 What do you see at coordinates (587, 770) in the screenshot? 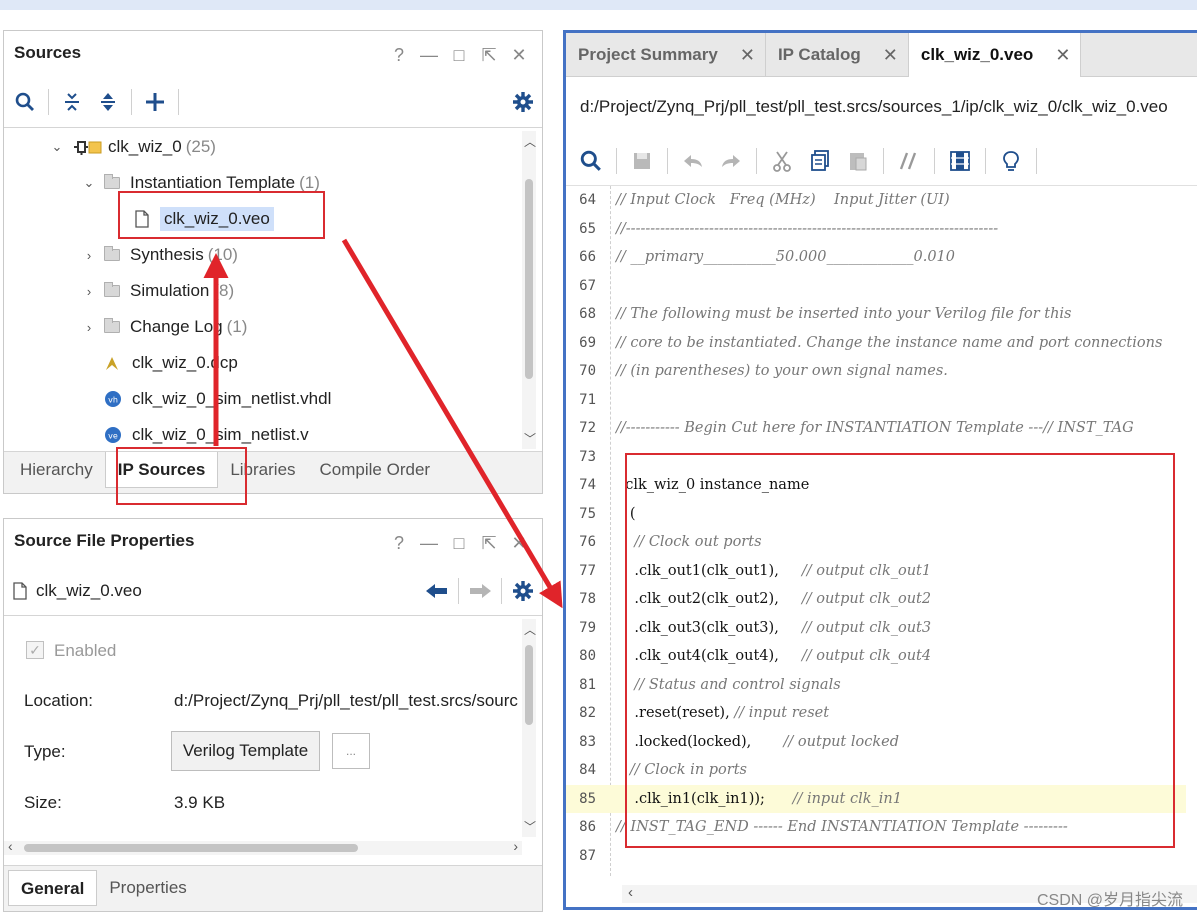
I see `line-number: 84` at bounding box center [587, 770].